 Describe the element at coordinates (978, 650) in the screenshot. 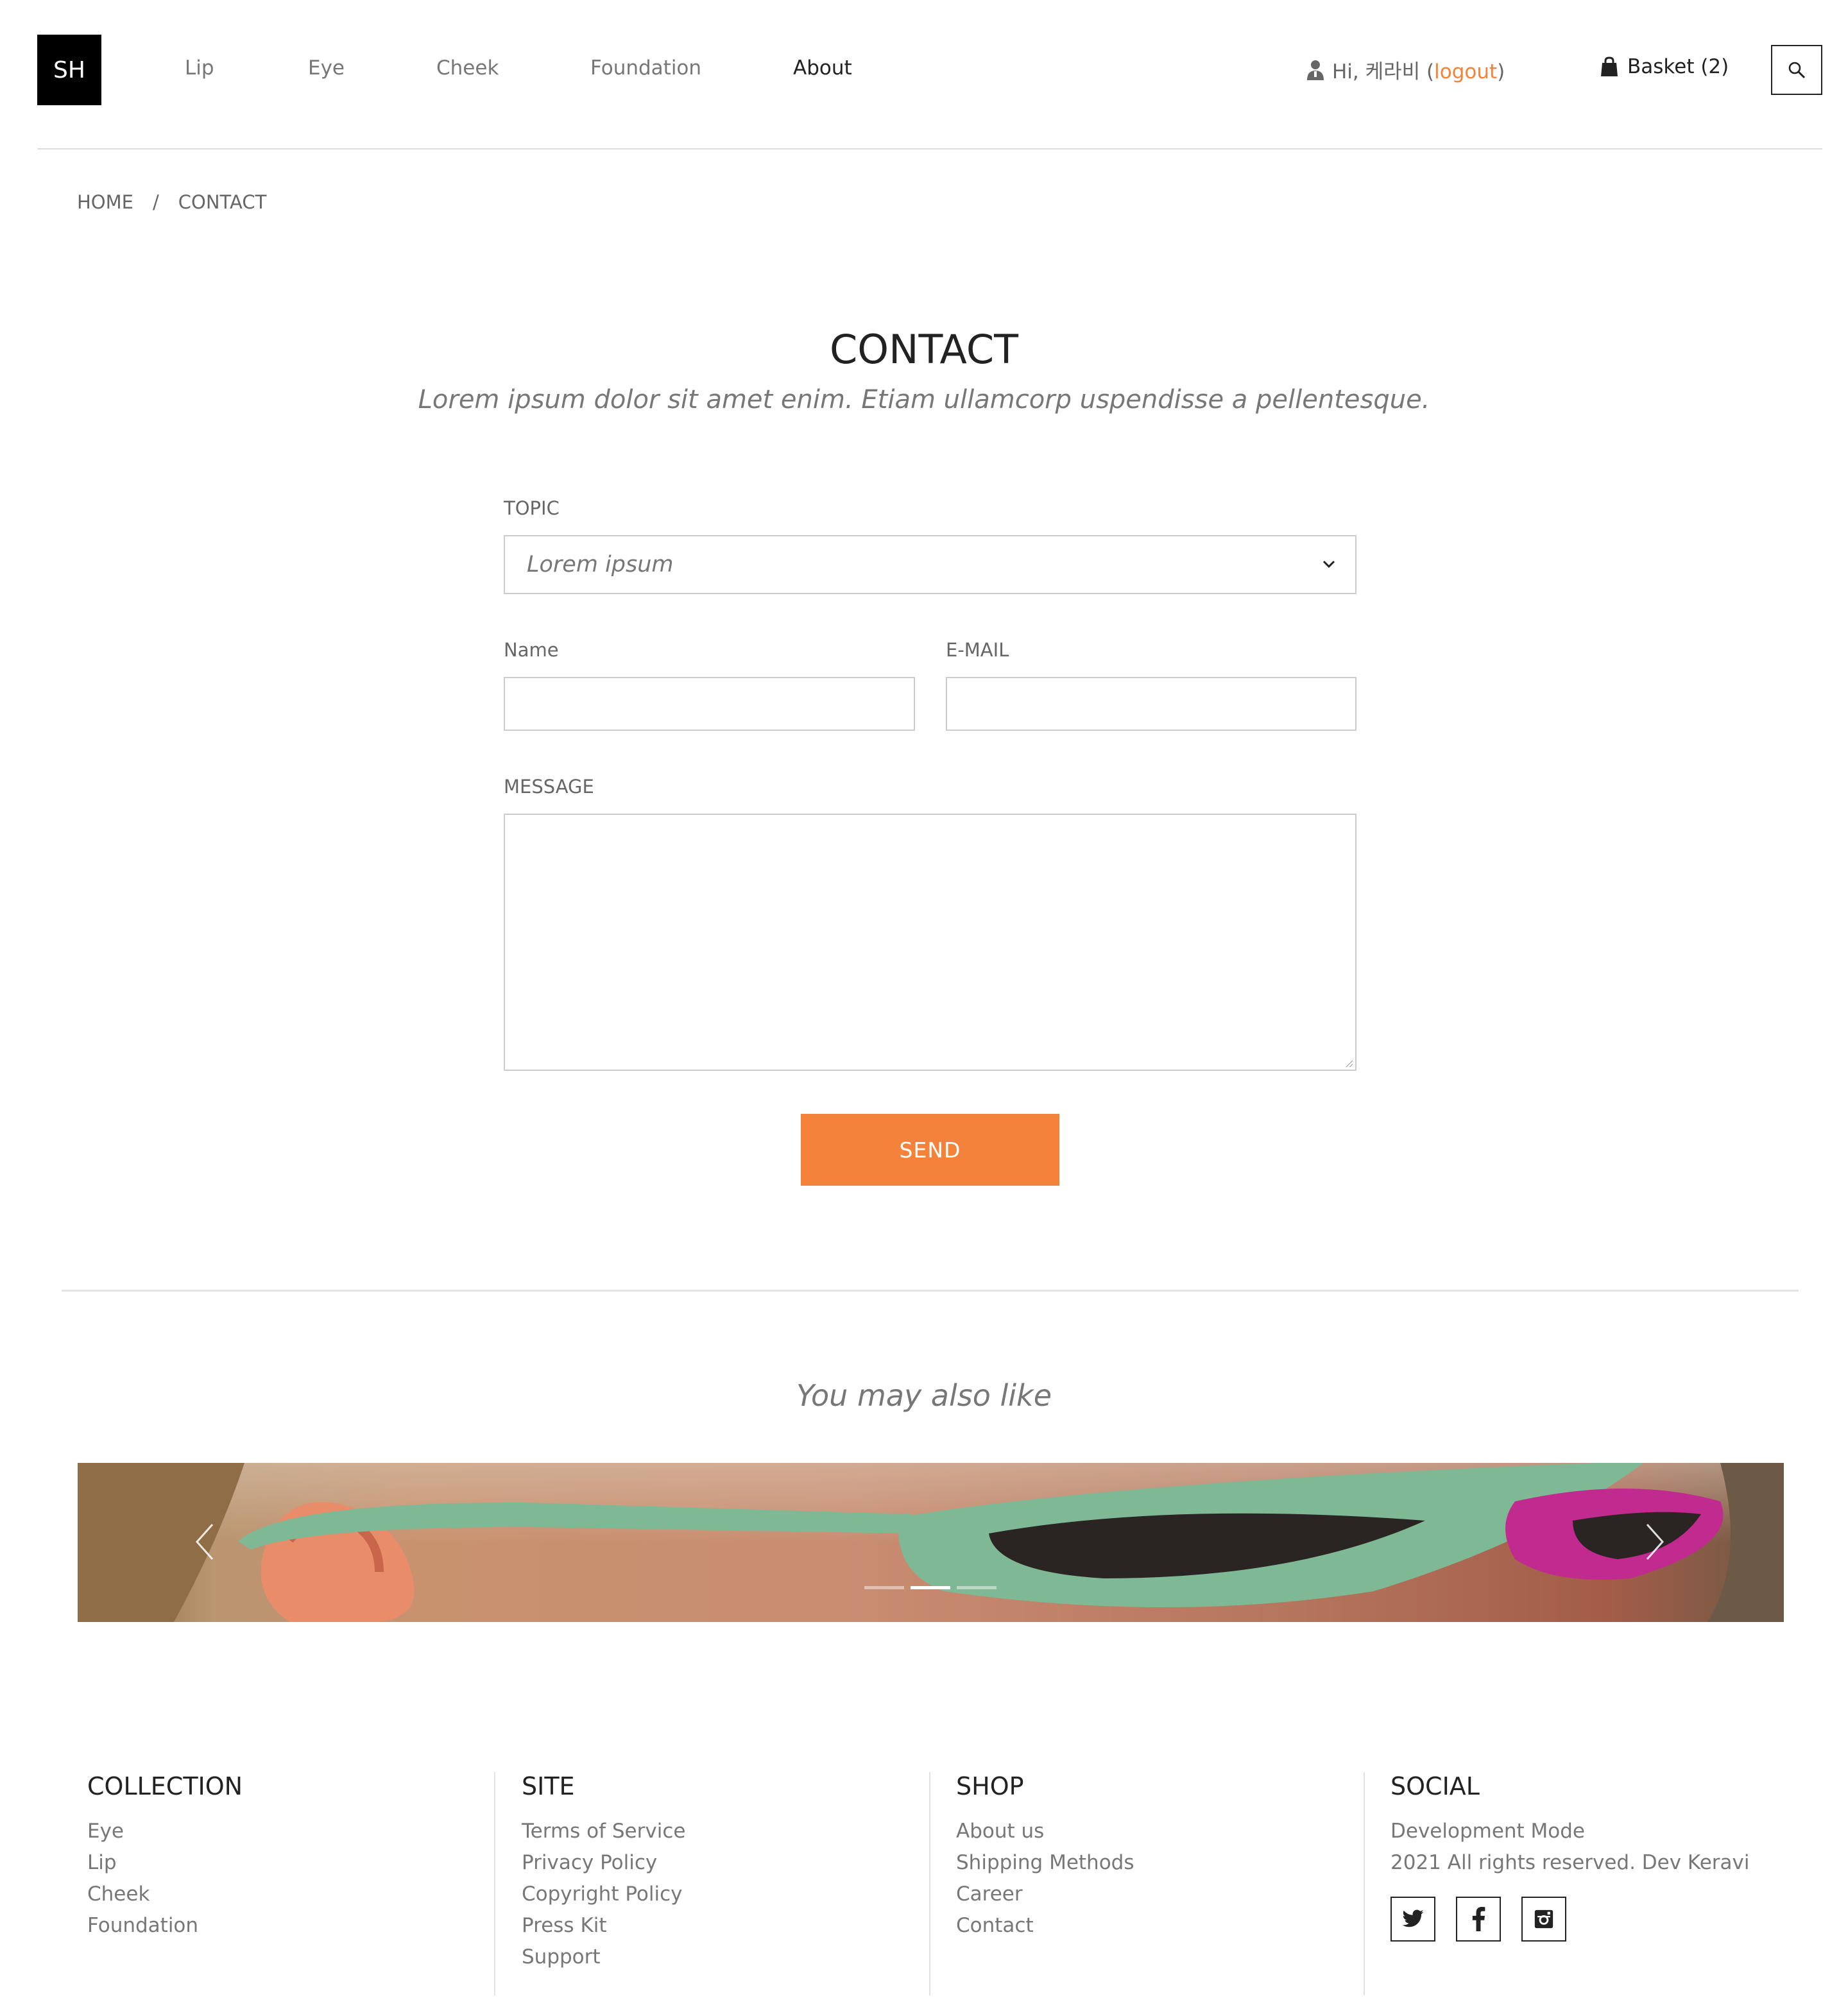

I see `email-label: E-MAIL` at that location.